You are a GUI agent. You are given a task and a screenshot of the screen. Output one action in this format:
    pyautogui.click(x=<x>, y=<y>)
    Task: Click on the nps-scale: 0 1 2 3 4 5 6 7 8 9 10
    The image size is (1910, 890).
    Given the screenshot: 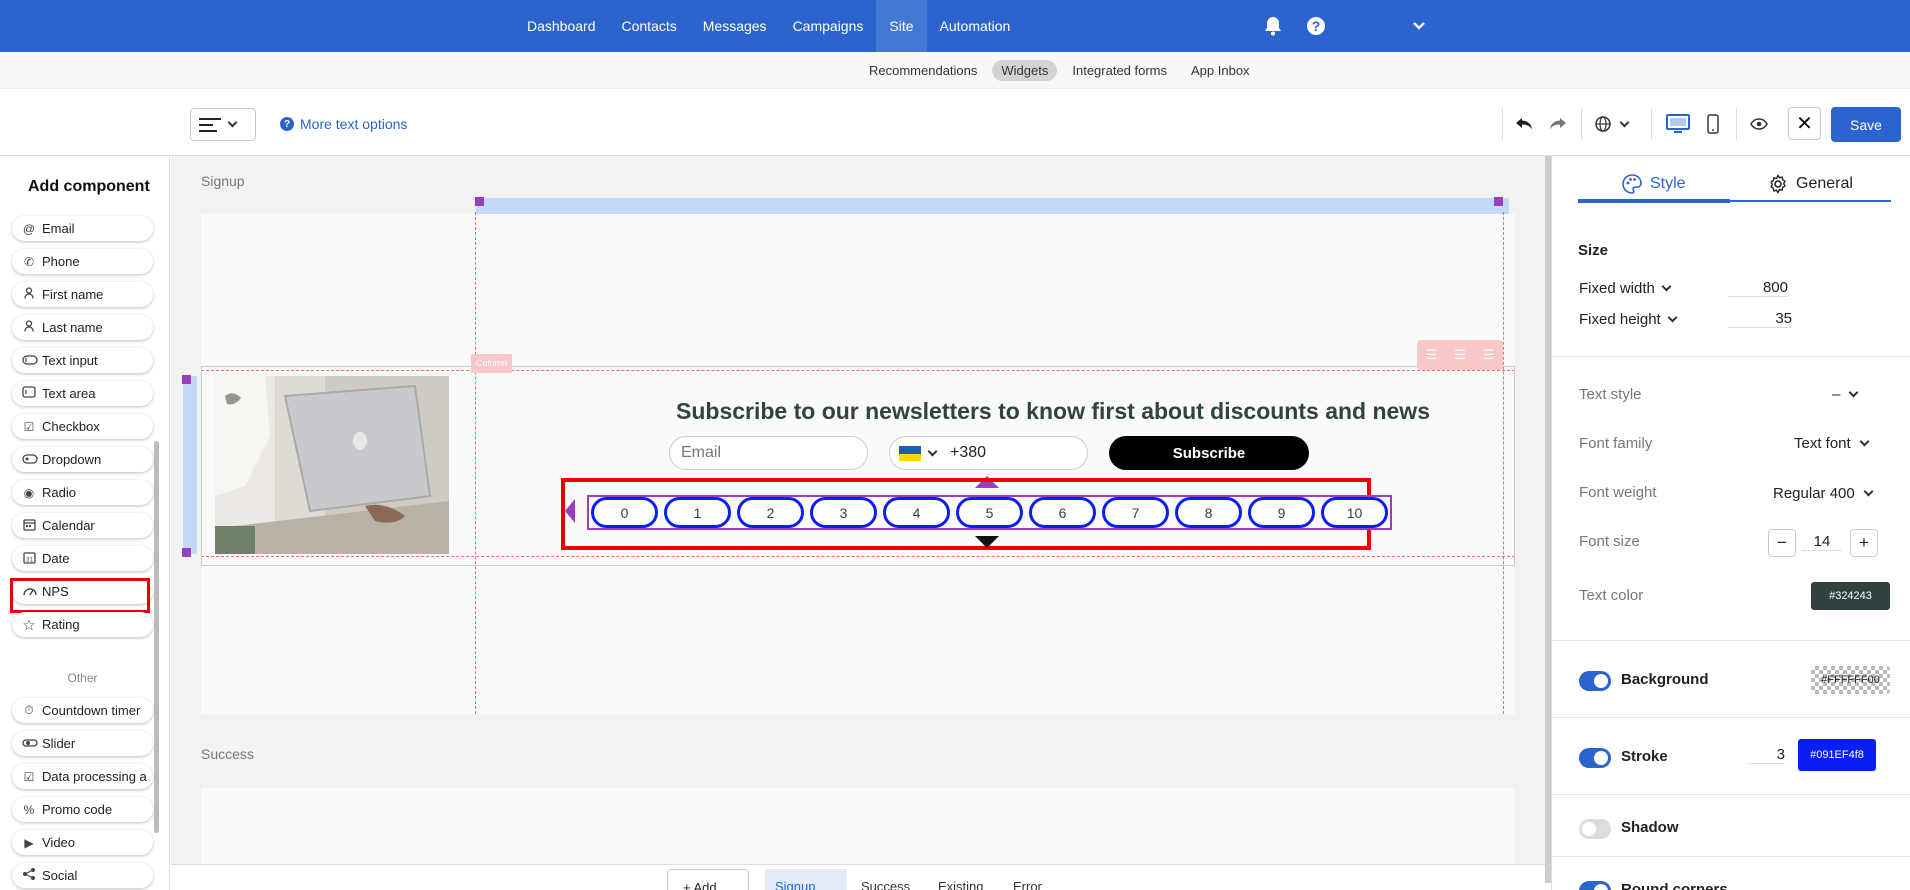 What is the action you would take?
    pyautogui.click(x=989, y=512)
    